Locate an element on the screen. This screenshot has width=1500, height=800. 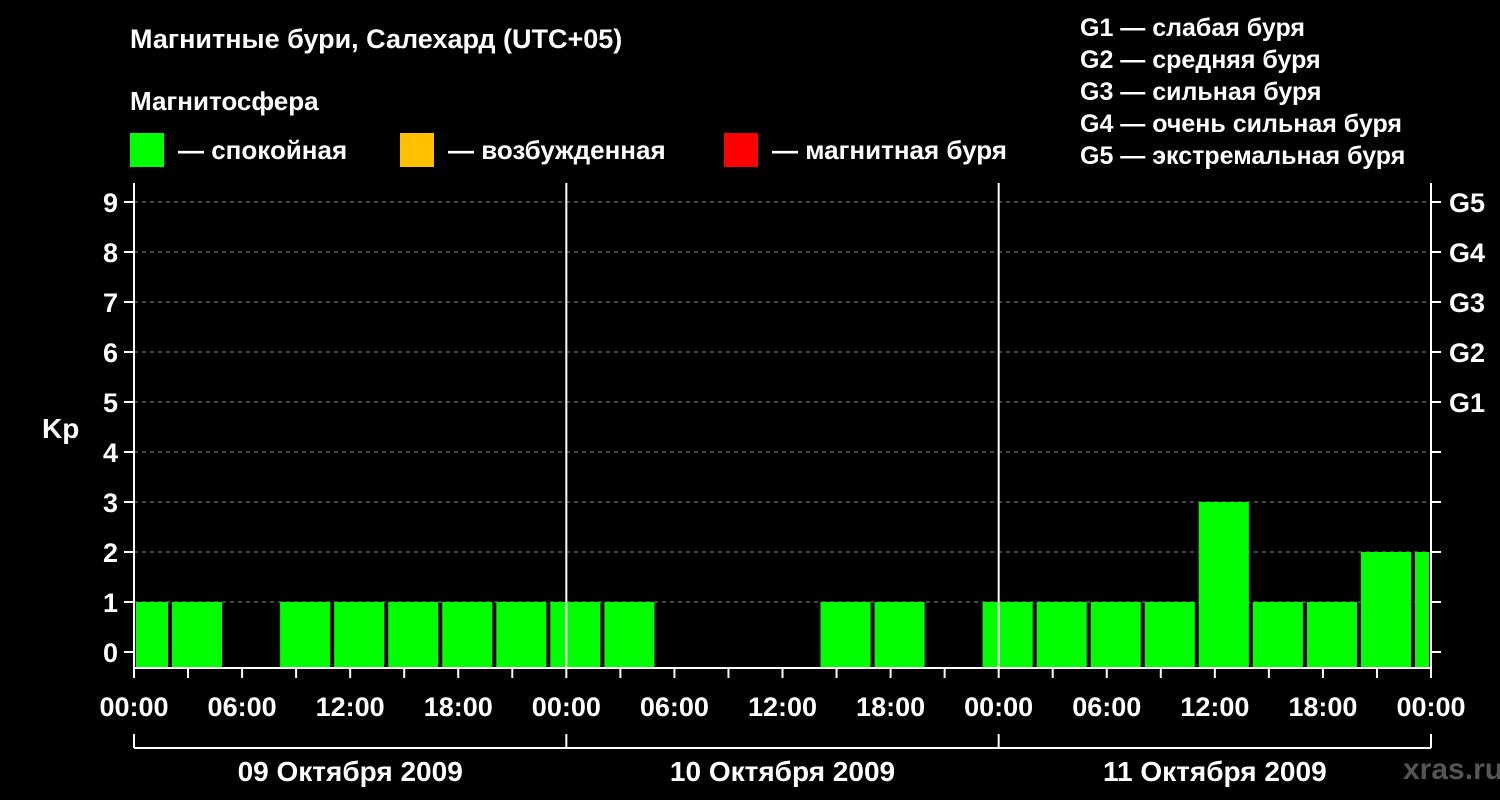
storm-level-tick-label: G3 is located at coordinates (1467, 303).